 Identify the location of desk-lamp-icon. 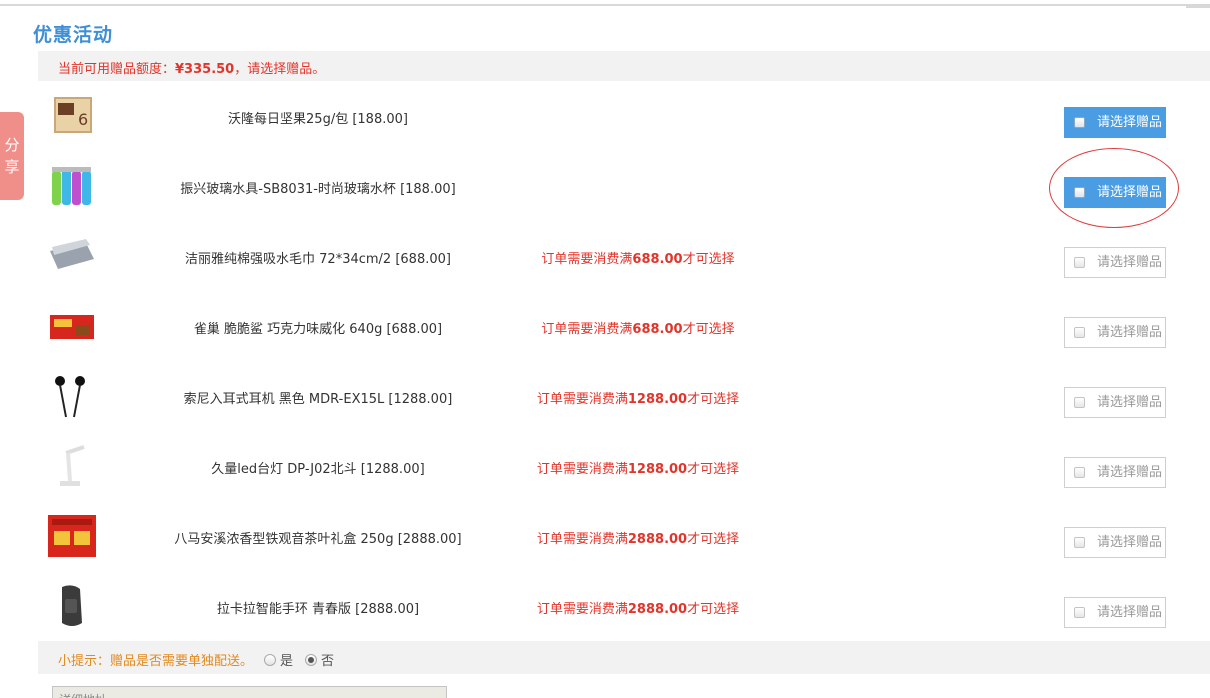
(72, 466).